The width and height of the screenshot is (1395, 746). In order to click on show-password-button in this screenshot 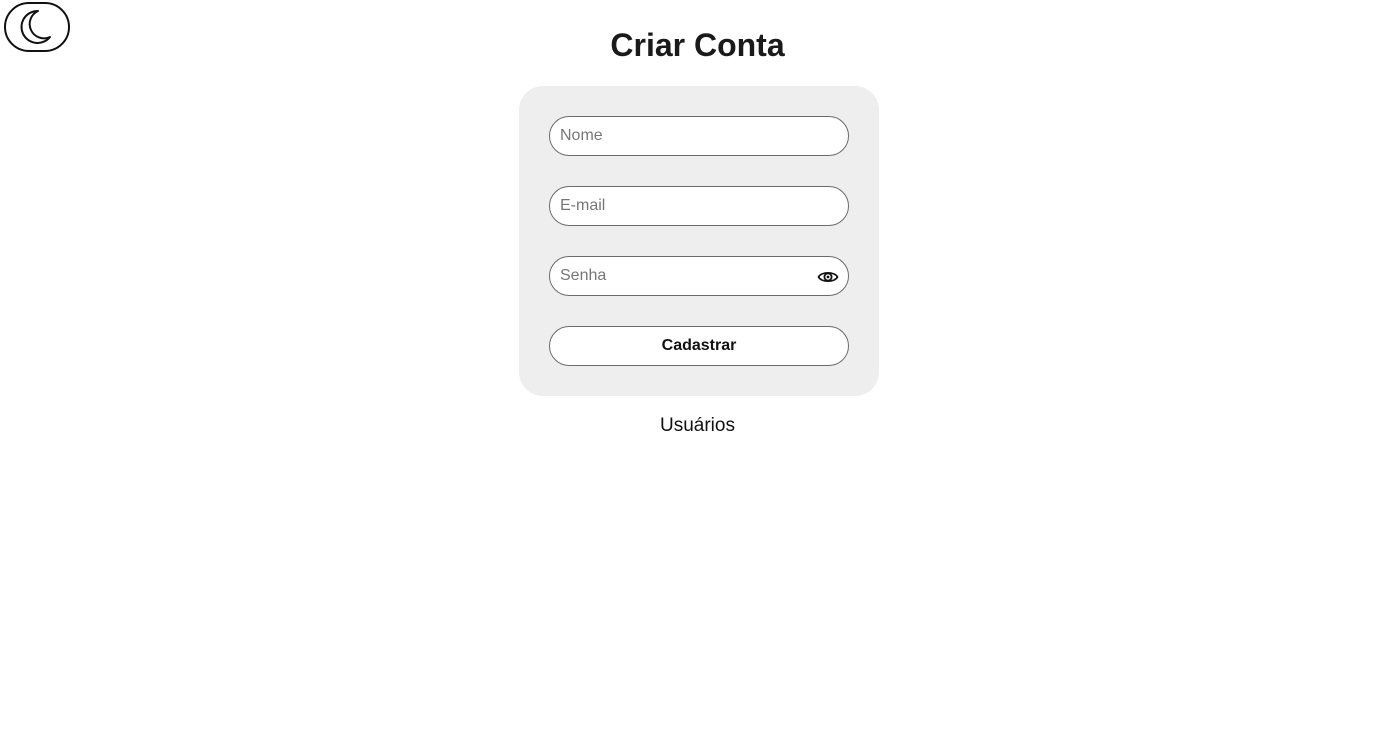, I will do `click(828, 277)`.